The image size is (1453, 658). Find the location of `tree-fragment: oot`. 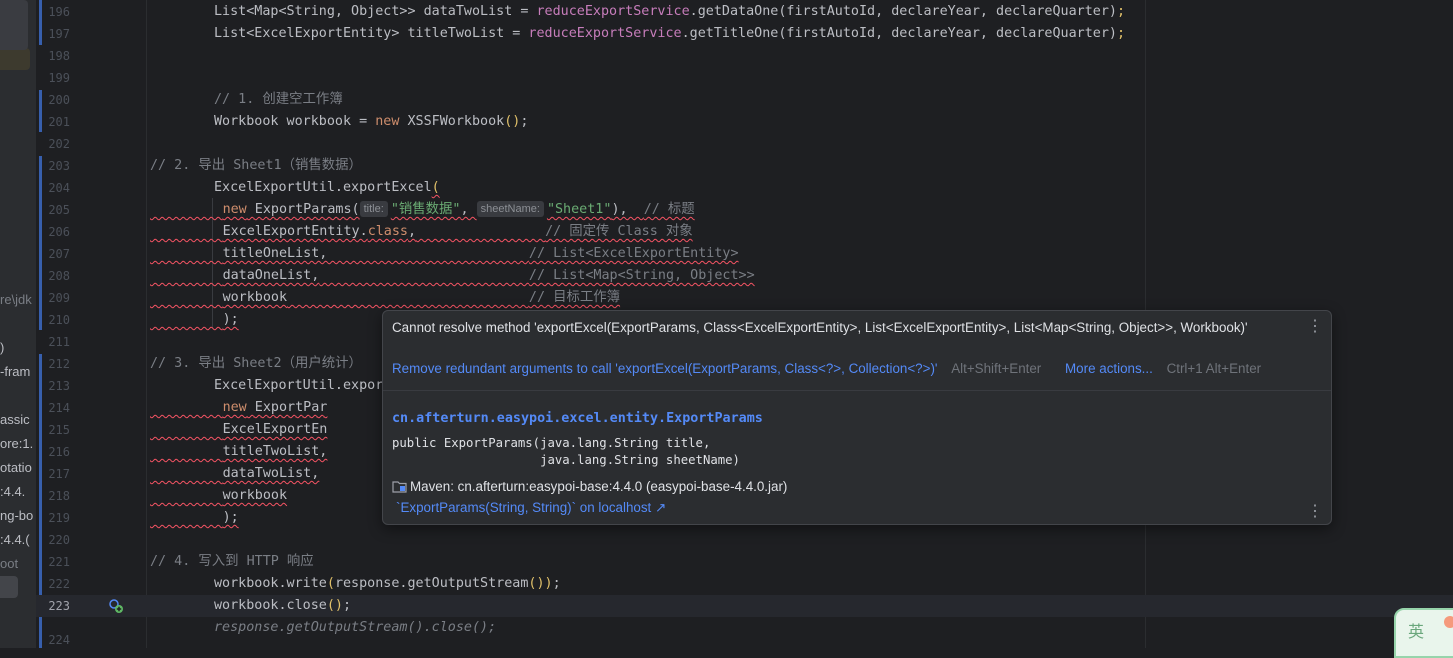

tree-fragment: oot is located at coordinates (9, 563).